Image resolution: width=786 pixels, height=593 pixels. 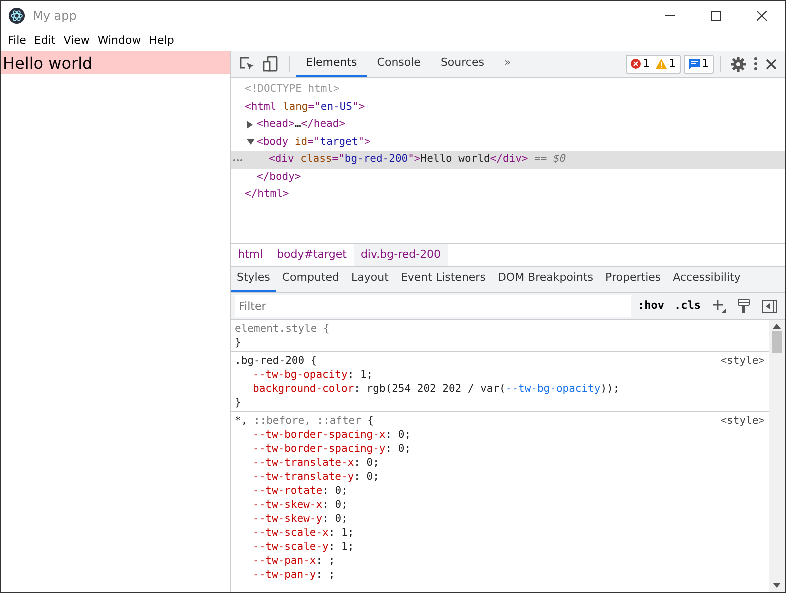 What do you see at coordinates (300, 519) in the screenshot?
I see `css-declaration: --tw-skew-y: 0;` at bounding box center [300, 519].